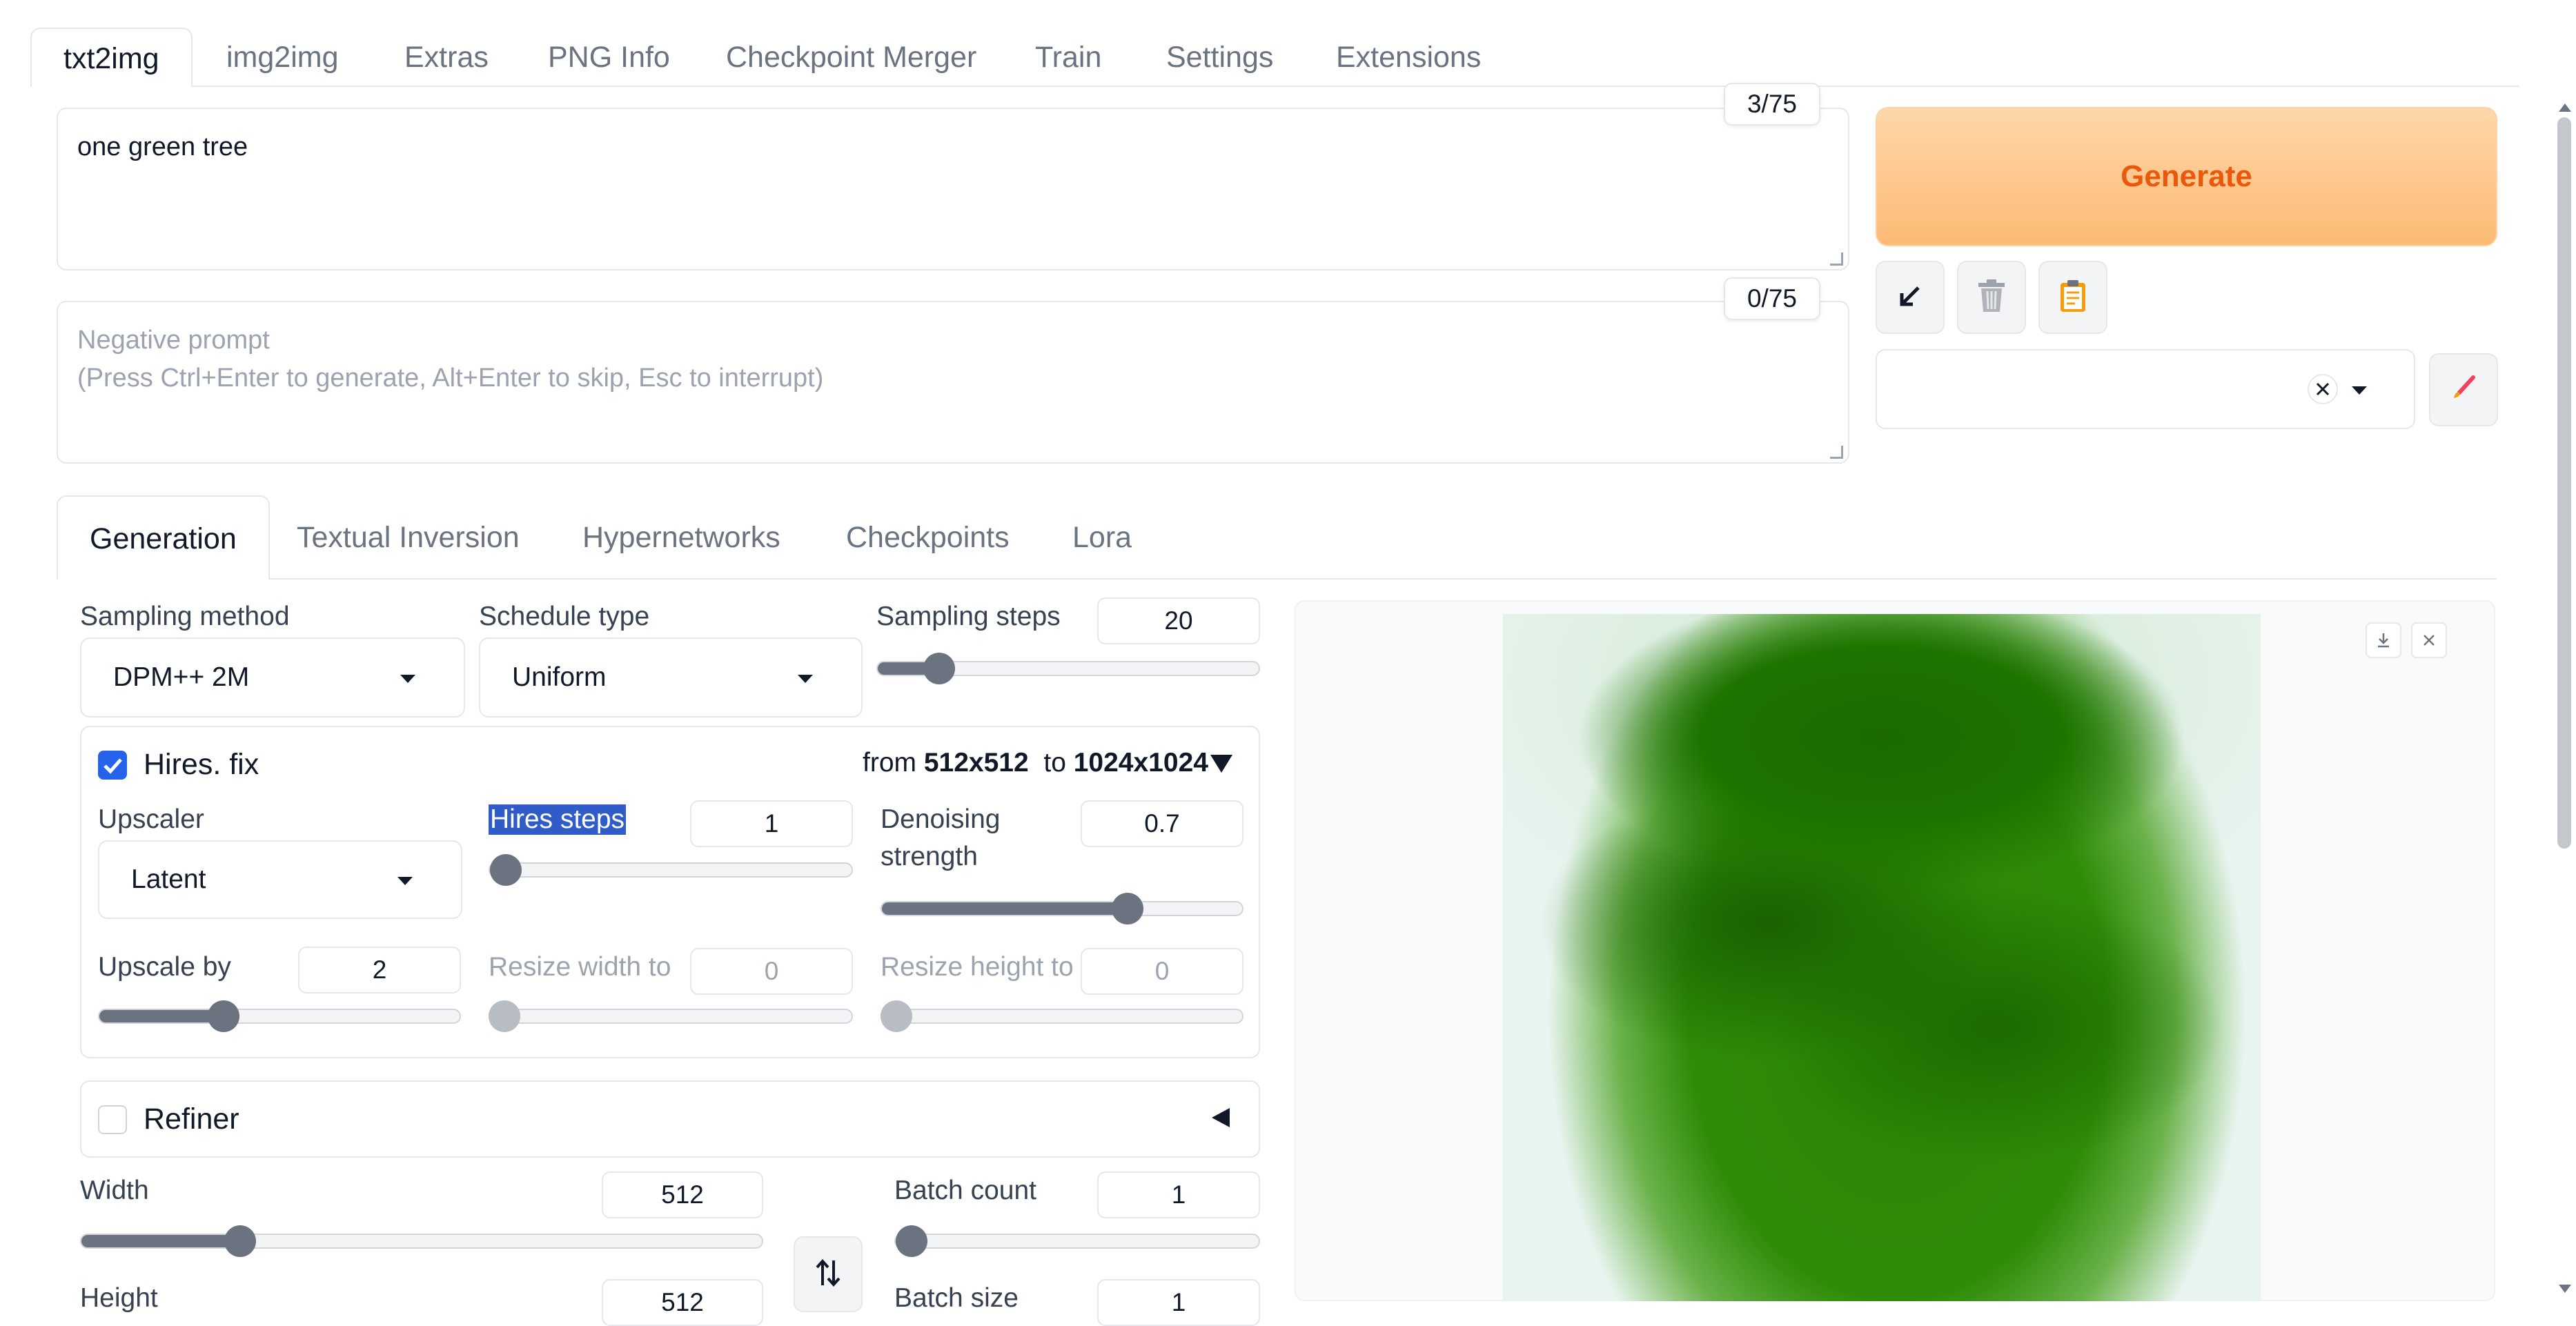 Image resolution: width=2576 pixels, height=1326 pixels. What do you see at coordinates (151, 819) in the screenshot?
I see `upscaler-label: Upscaler` at bounding box center [151, 819].